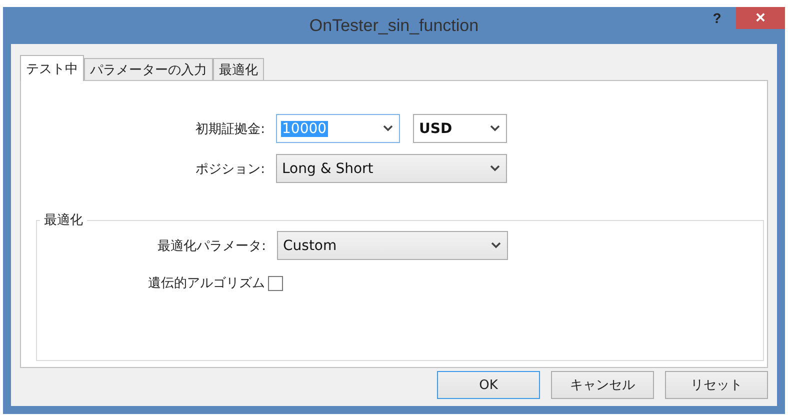  What do you see at coordinates (716, 385) in the screenshot?
I see `dialog-button: リセット` at bounding box center [716, 385].